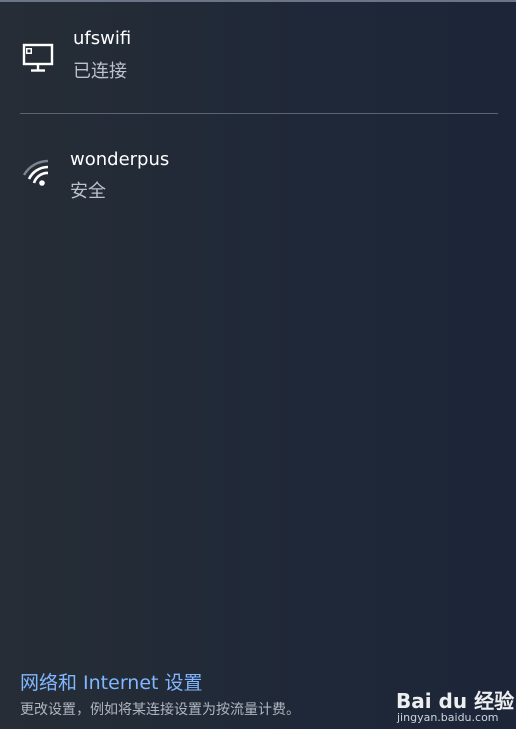  I want to click on watermark-site: jingyan.baidu.com, so click(448, 717).